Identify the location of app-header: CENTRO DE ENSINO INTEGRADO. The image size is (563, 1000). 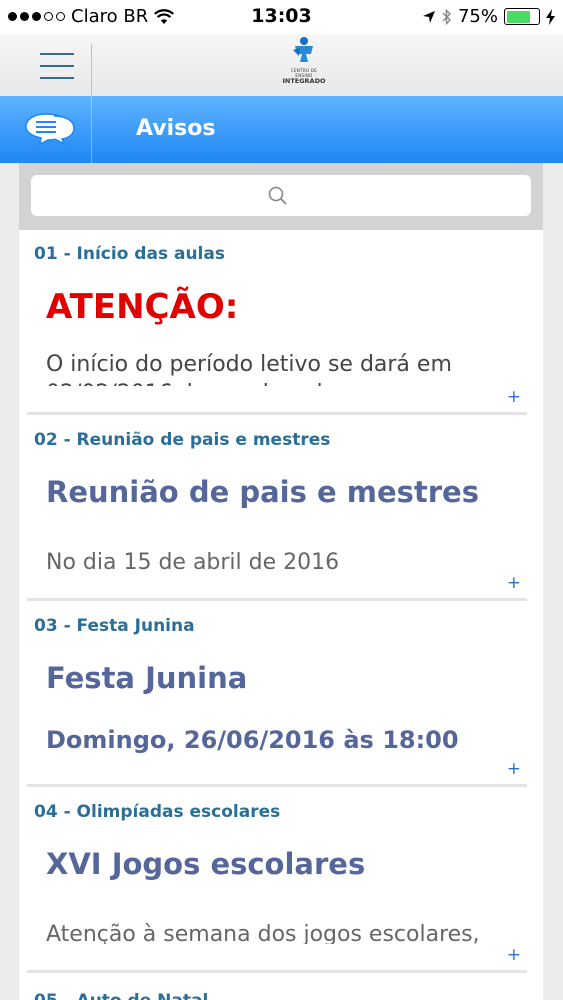
(281, 65).